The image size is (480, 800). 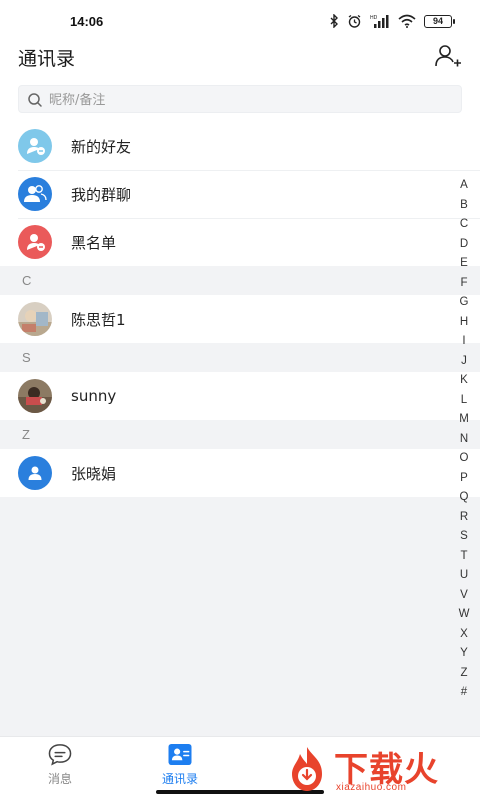 I want to click on index-letter: R, so click(x=464, y=518).